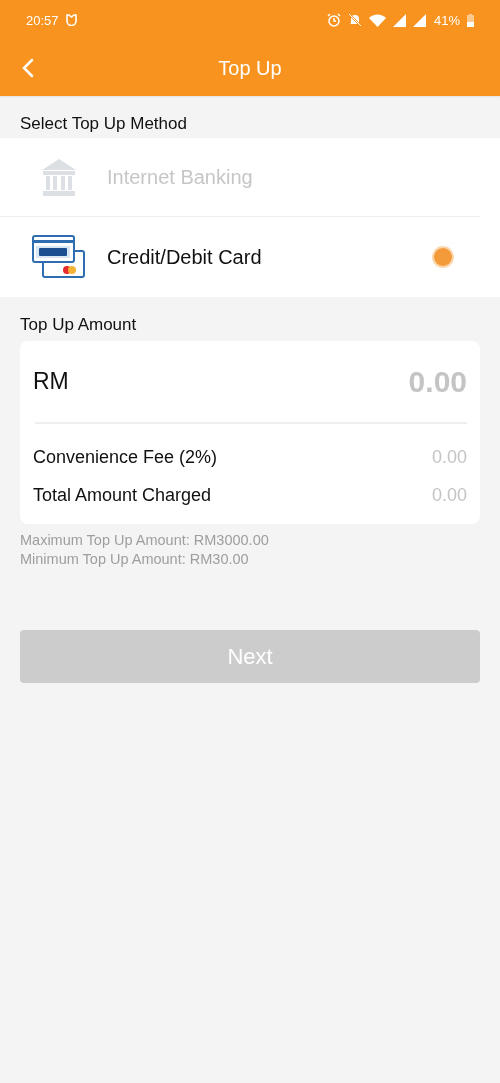  I want to click on page-title: Top Up, so click(250, 68).